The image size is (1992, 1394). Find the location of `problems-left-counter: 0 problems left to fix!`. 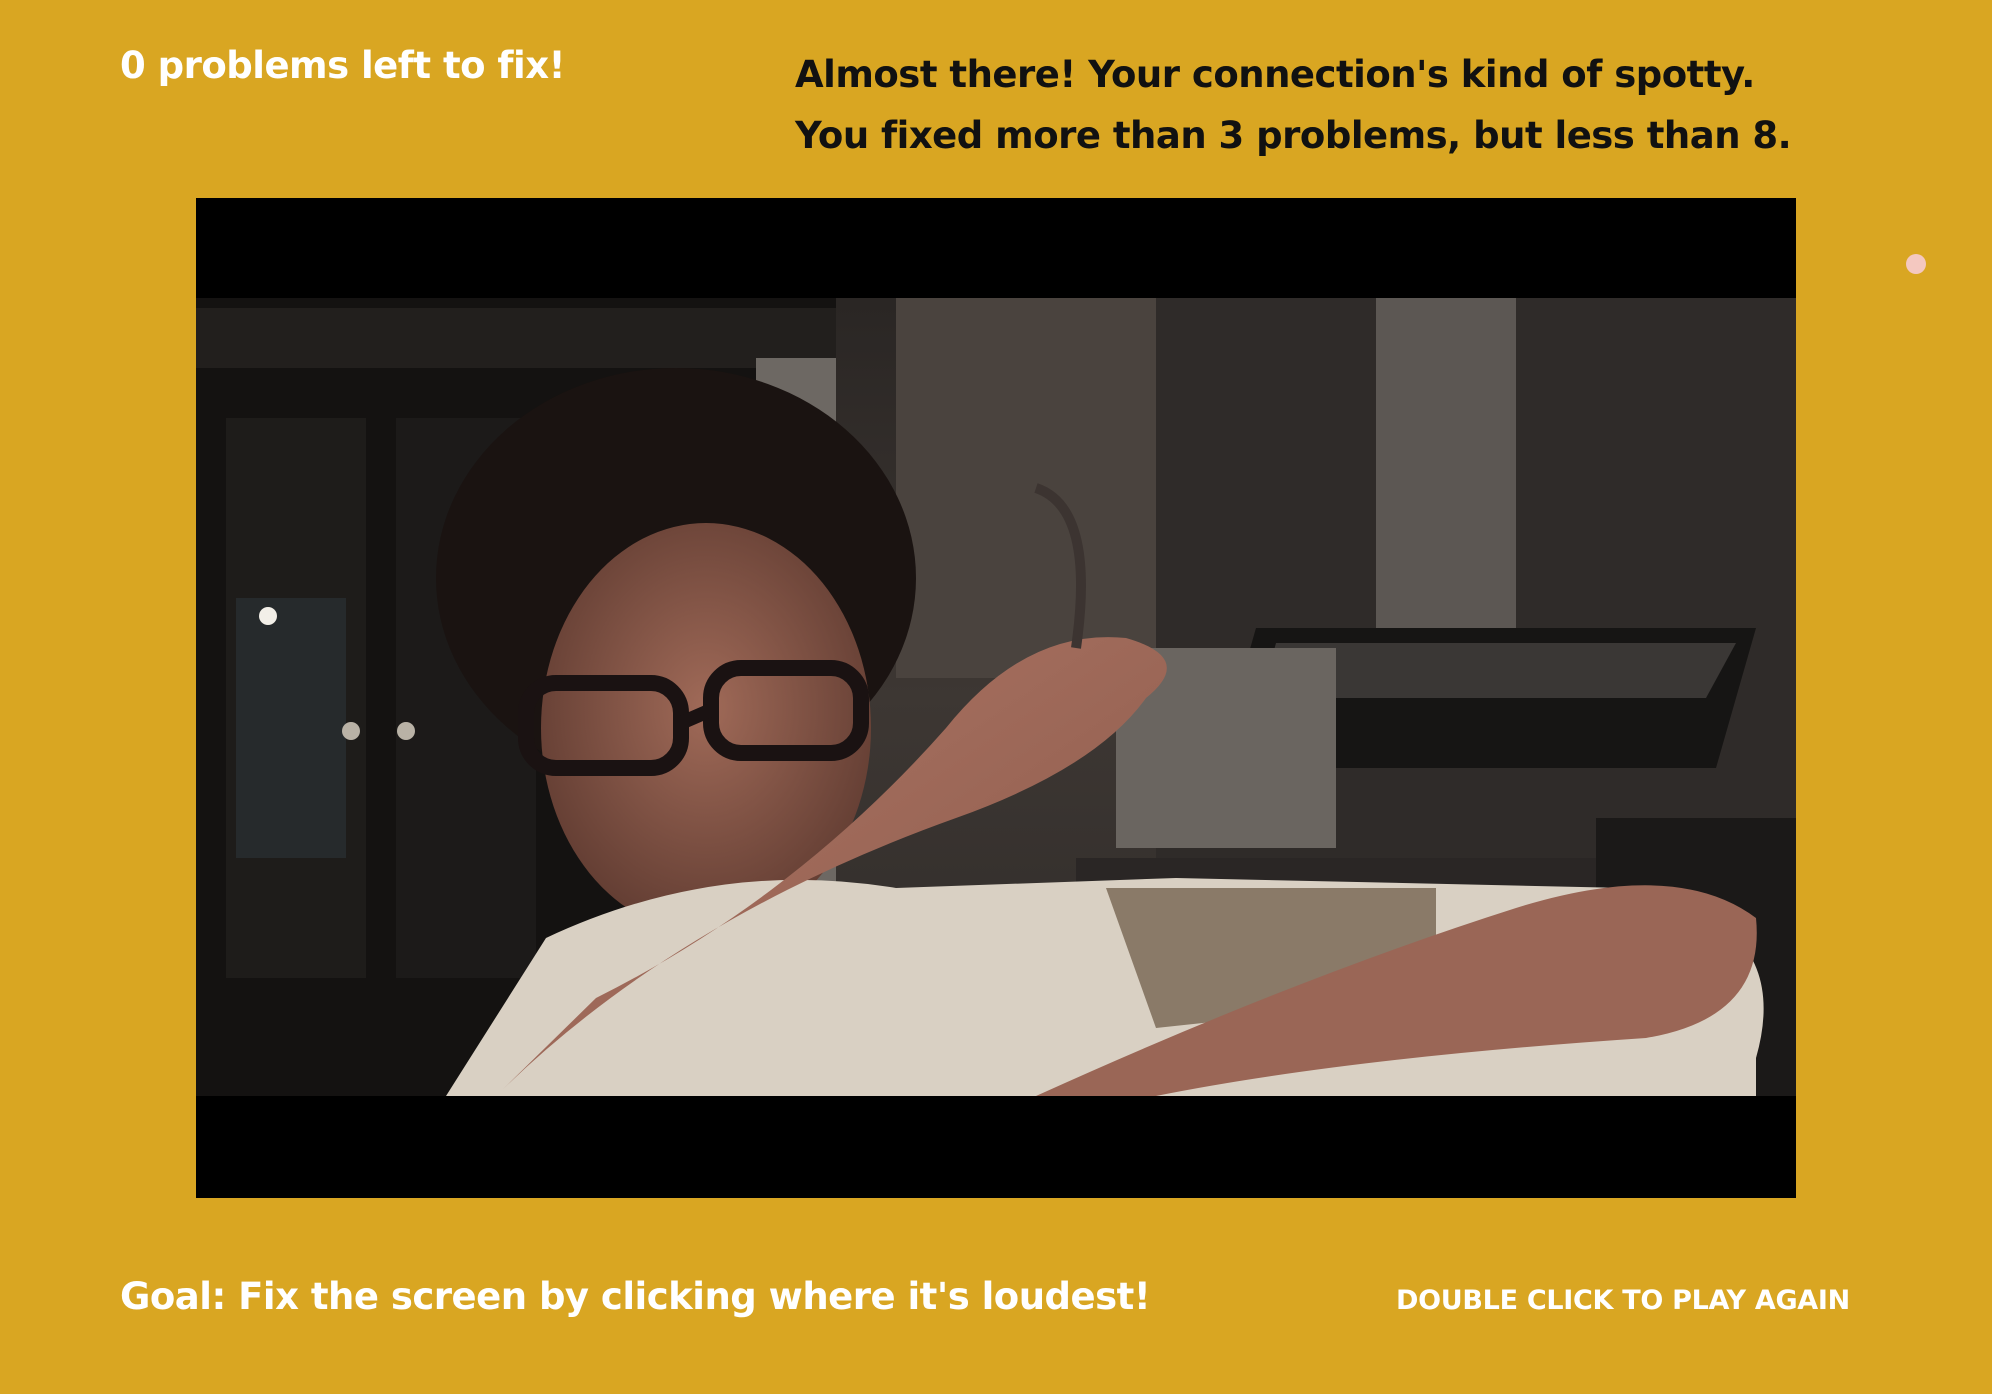

problems-left-counter: 0 problems left to fix! is located at coordinates (342, 65).